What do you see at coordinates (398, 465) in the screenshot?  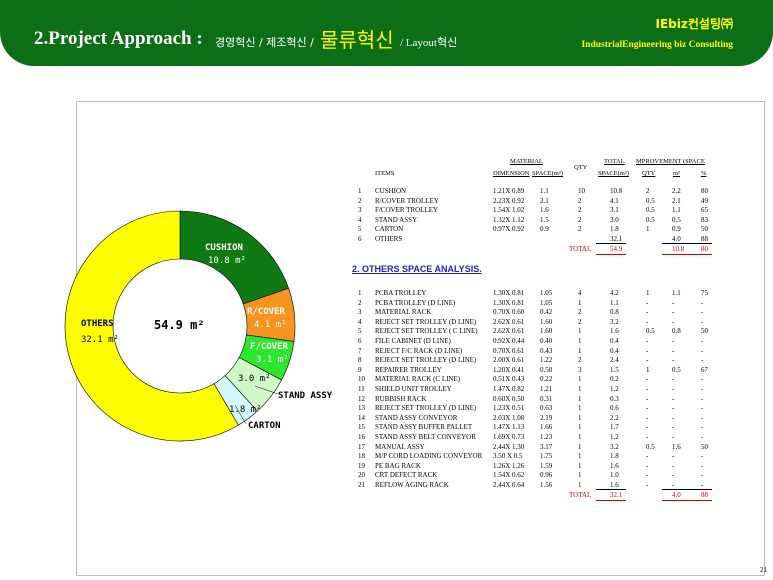 I see `cell-item: PE BAG RACK` at bounding box center [398, 465].